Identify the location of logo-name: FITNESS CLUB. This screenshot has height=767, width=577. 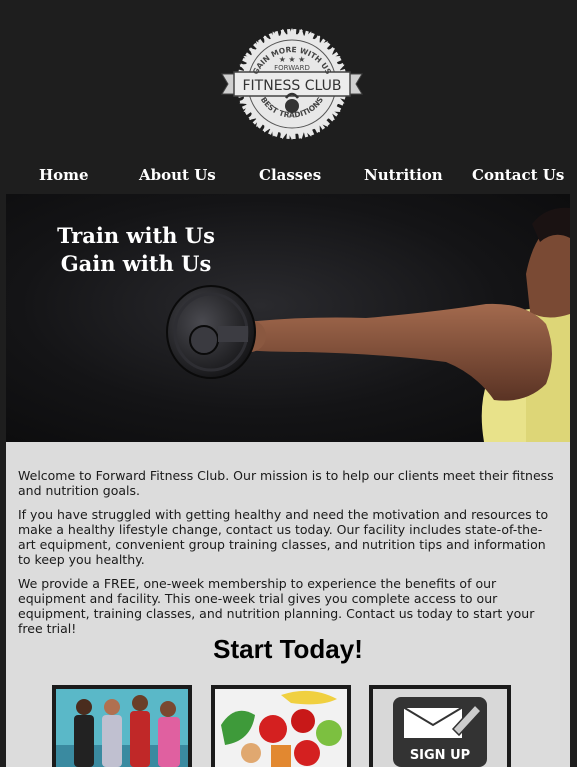
(291, 86).